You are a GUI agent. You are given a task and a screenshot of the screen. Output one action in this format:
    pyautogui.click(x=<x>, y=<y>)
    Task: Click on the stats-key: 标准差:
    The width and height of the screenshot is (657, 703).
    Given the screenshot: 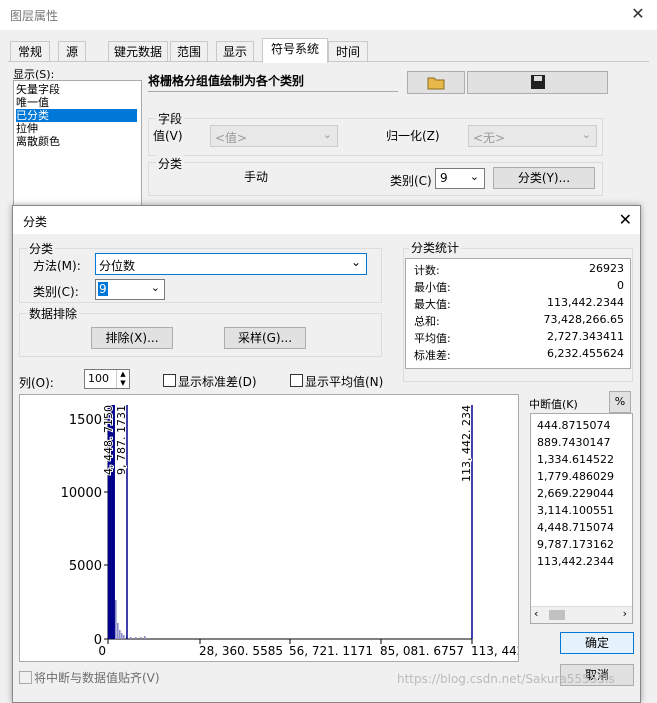 What is the action you would take?
    pyautogui.click(x=432, y=355)
    